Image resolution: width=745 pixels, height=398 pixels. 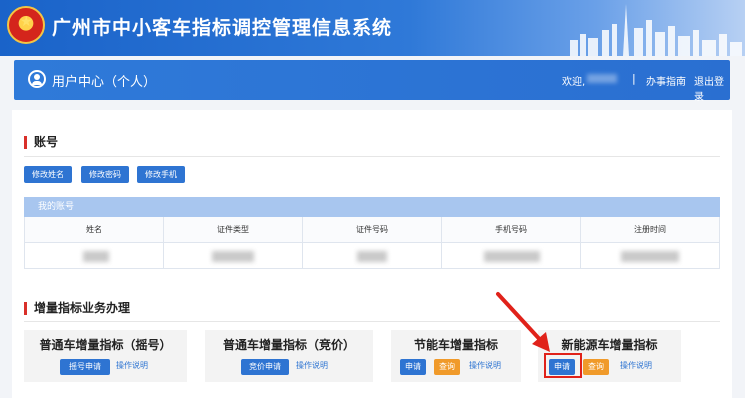 I want to click on redacted-username, so click(x=602, y=78).